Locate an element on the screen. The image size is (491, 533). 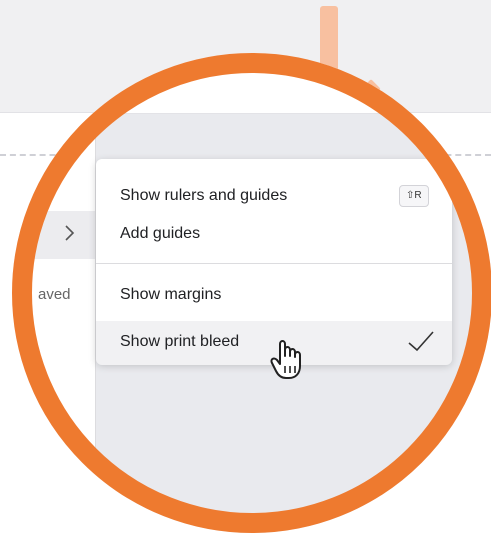
check-icon is located at coordinates (421, 341).